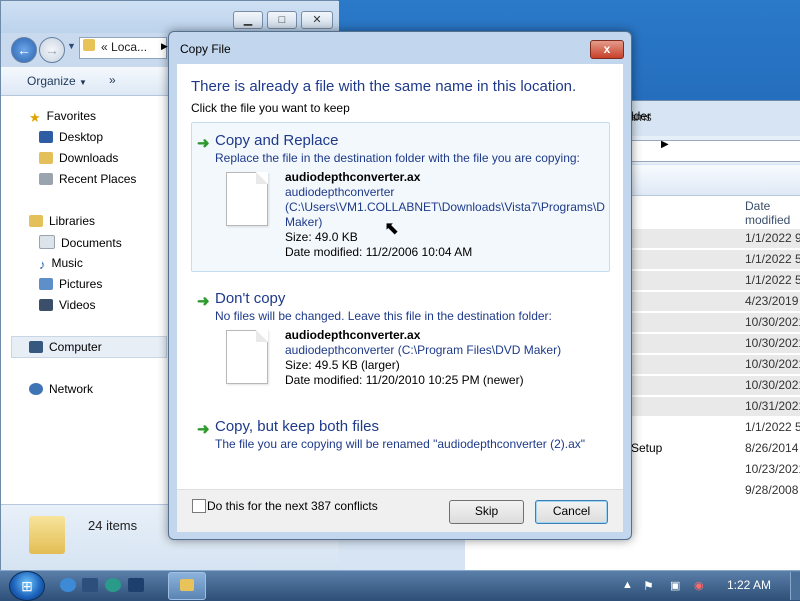 The image size is (800, 601). What do you see at coordinates (772, 238) in the screenshot?
I see `row-date: 1/1/2022 9` at bounding box center [772, 238].